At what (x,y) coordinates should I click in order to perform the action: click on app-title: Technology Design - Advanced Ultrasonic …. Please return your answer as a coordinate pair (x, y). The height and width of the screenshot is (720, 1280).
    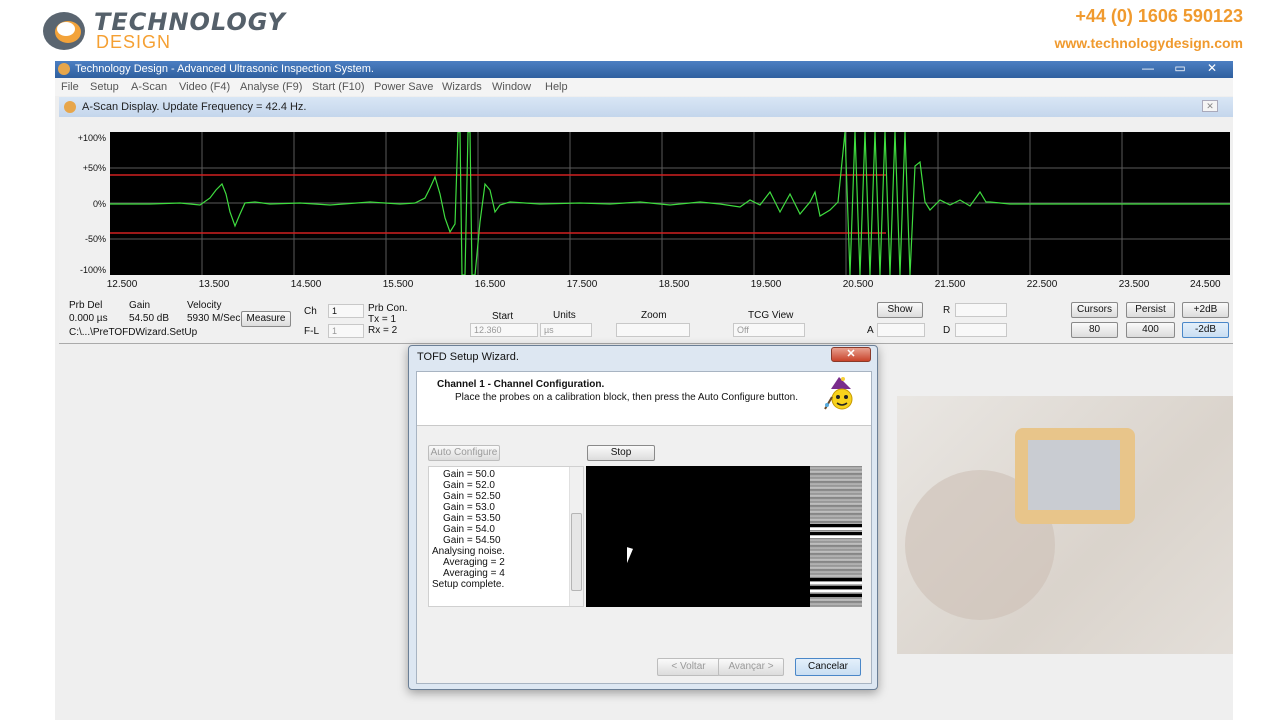
    Looking at the image, I should click on (224, 69).